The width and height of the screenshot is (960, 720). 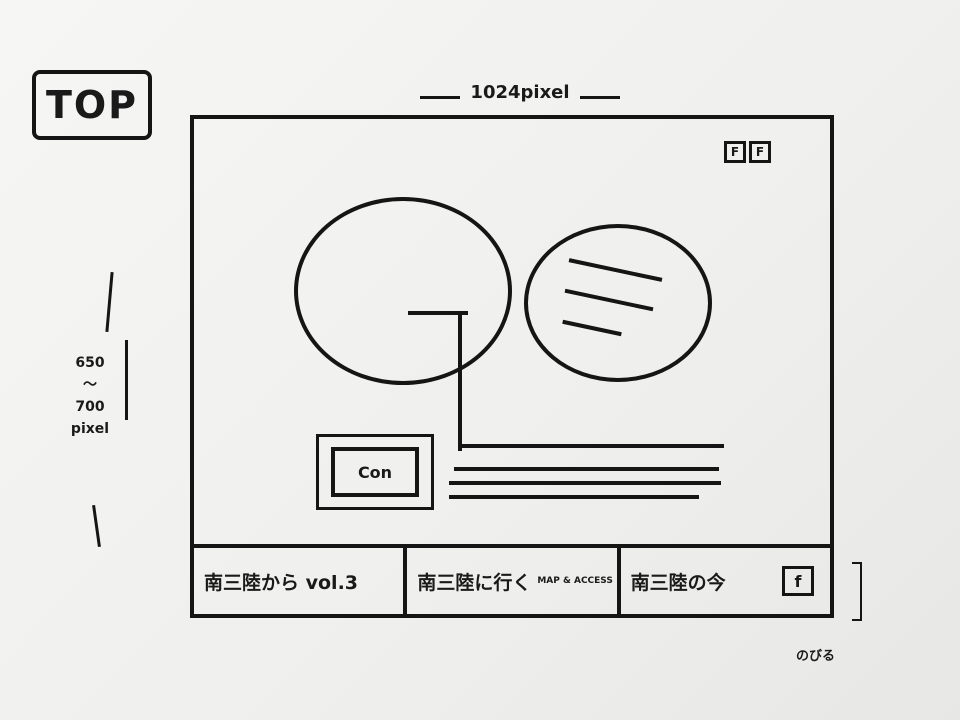 What do you see at coordinates (520, 92) in the screenshot?
I see `width-annotation: 1024pixel` at bounding box center [520, 92].